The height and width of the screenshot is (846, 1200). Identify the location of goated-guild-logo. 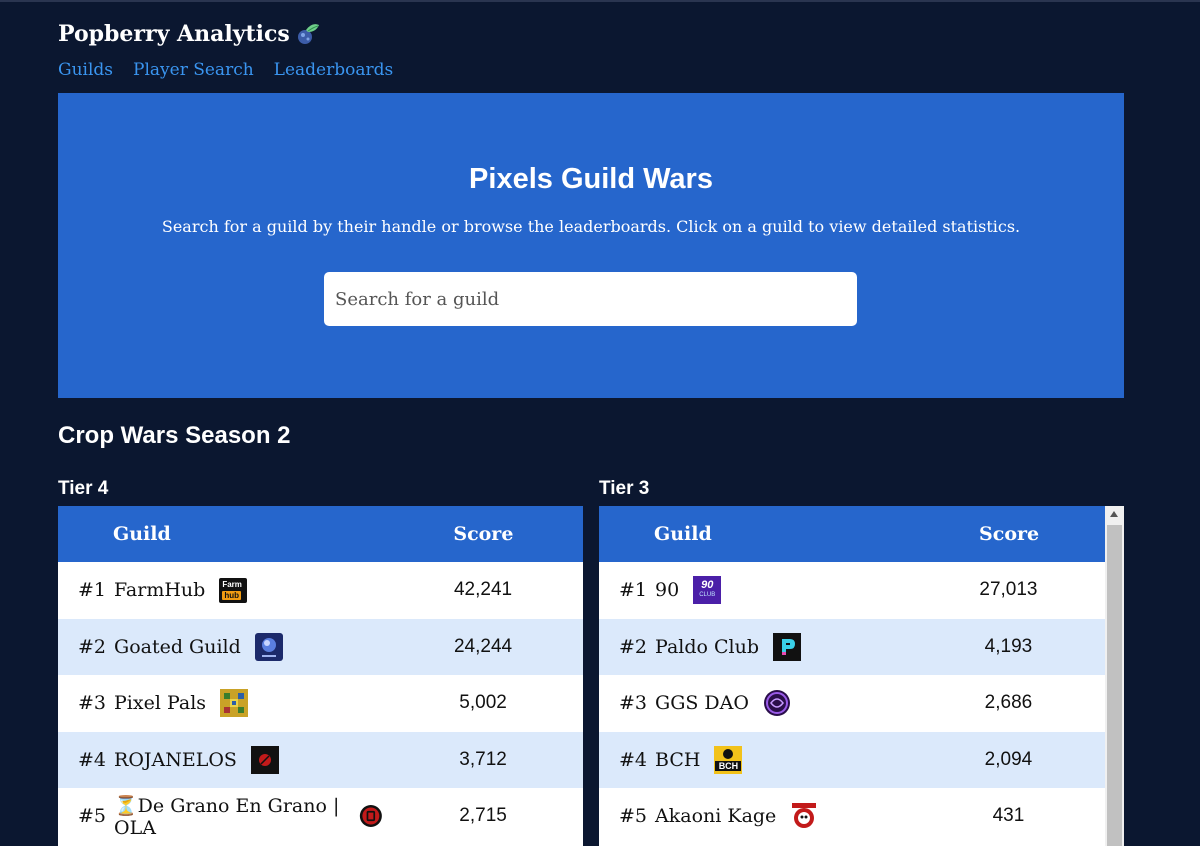
(268, 646).